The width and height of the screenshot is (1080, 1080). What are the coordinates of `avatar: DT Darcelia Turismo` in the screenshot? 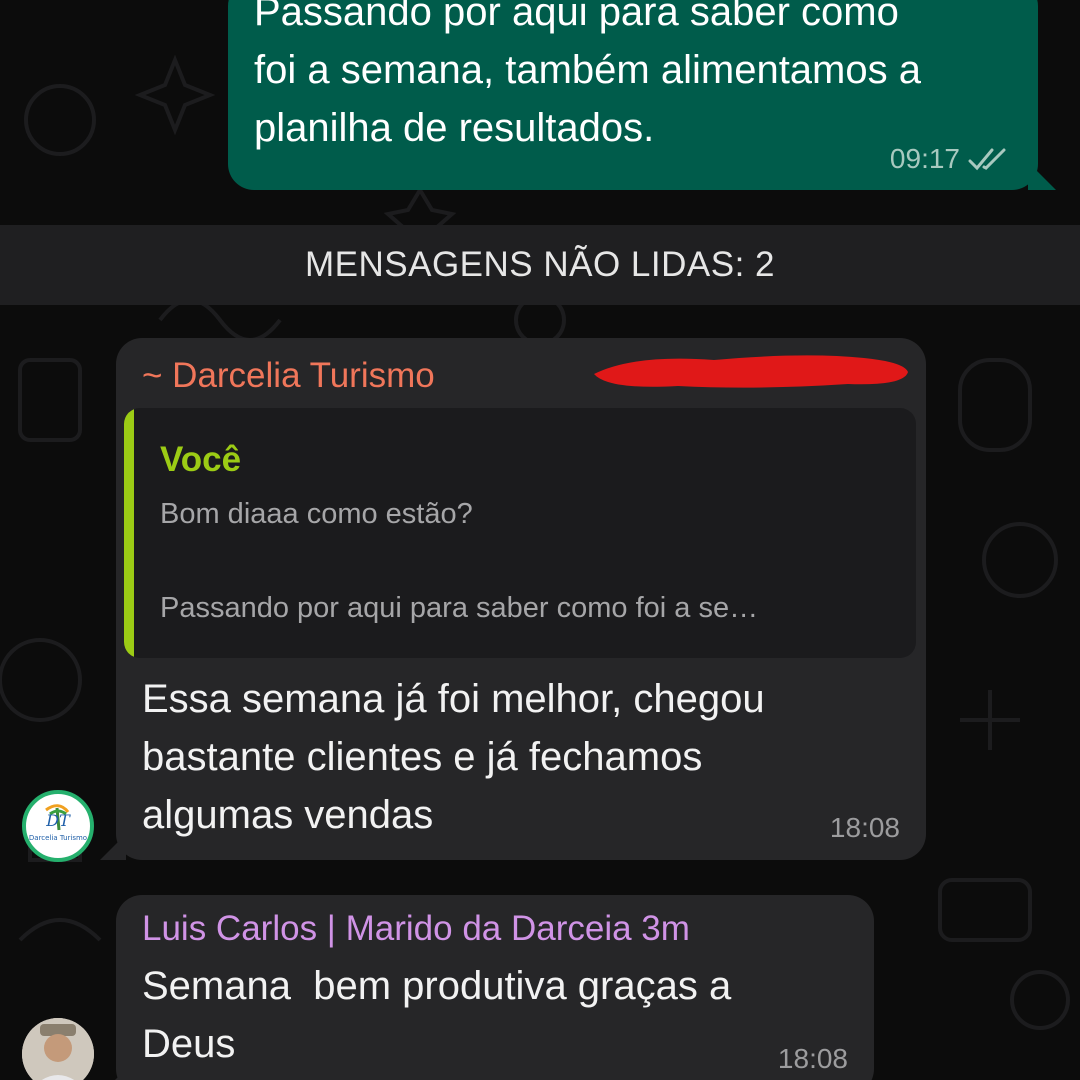 It's located at (58, 826).